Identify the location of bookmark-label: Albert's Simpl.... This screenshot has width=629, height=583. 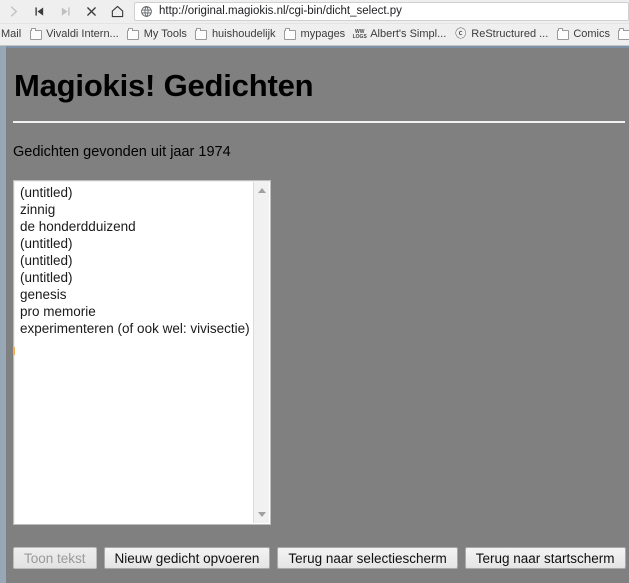
(408, 34).